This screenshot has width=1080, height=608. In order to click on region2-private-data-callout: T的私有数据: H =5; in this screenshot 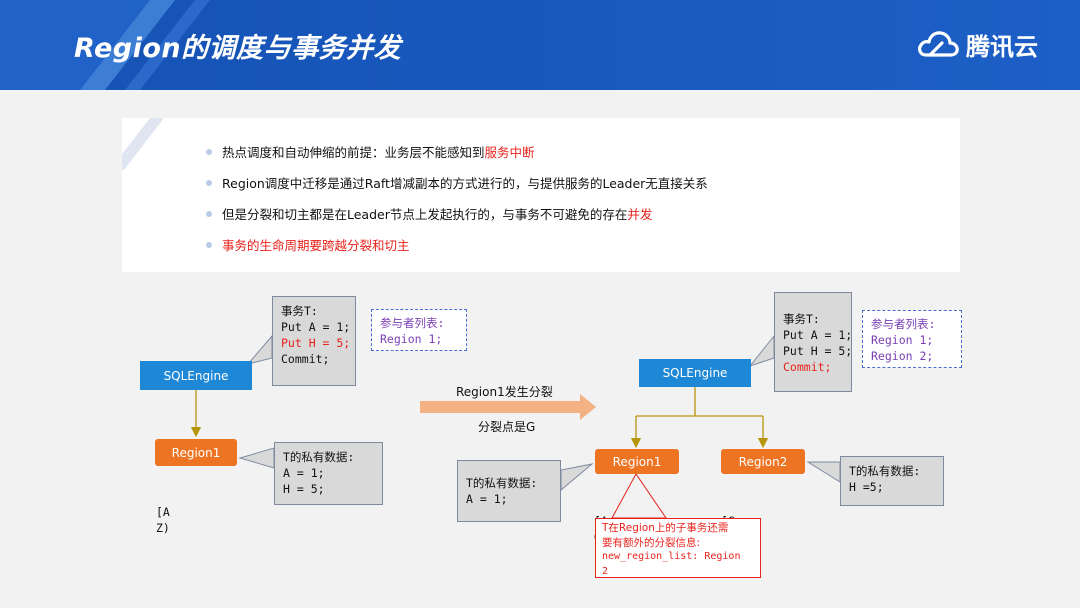, I will do `click(892, 481)`.